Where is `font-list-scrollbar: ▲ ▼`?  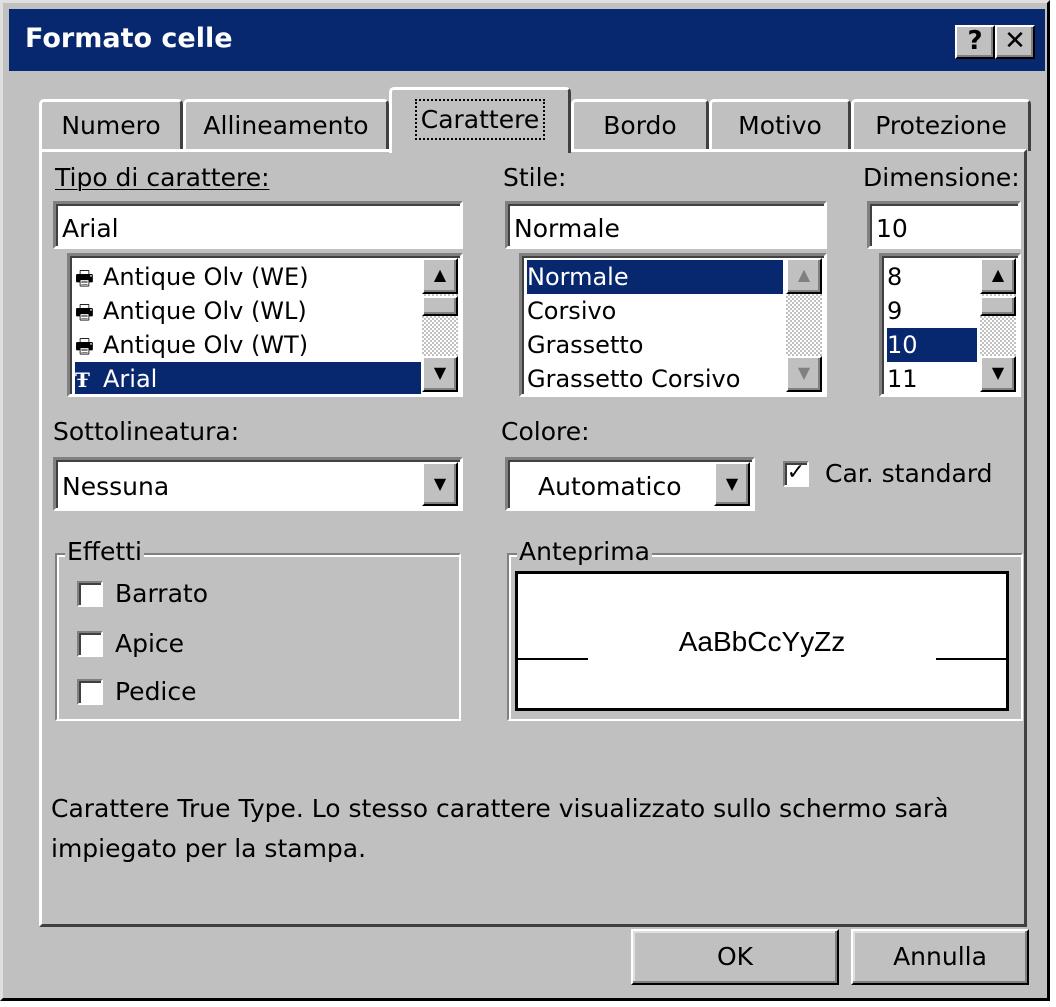 font-list-scrollbar: ▲ ▼ is located at coordinates (440, 325).